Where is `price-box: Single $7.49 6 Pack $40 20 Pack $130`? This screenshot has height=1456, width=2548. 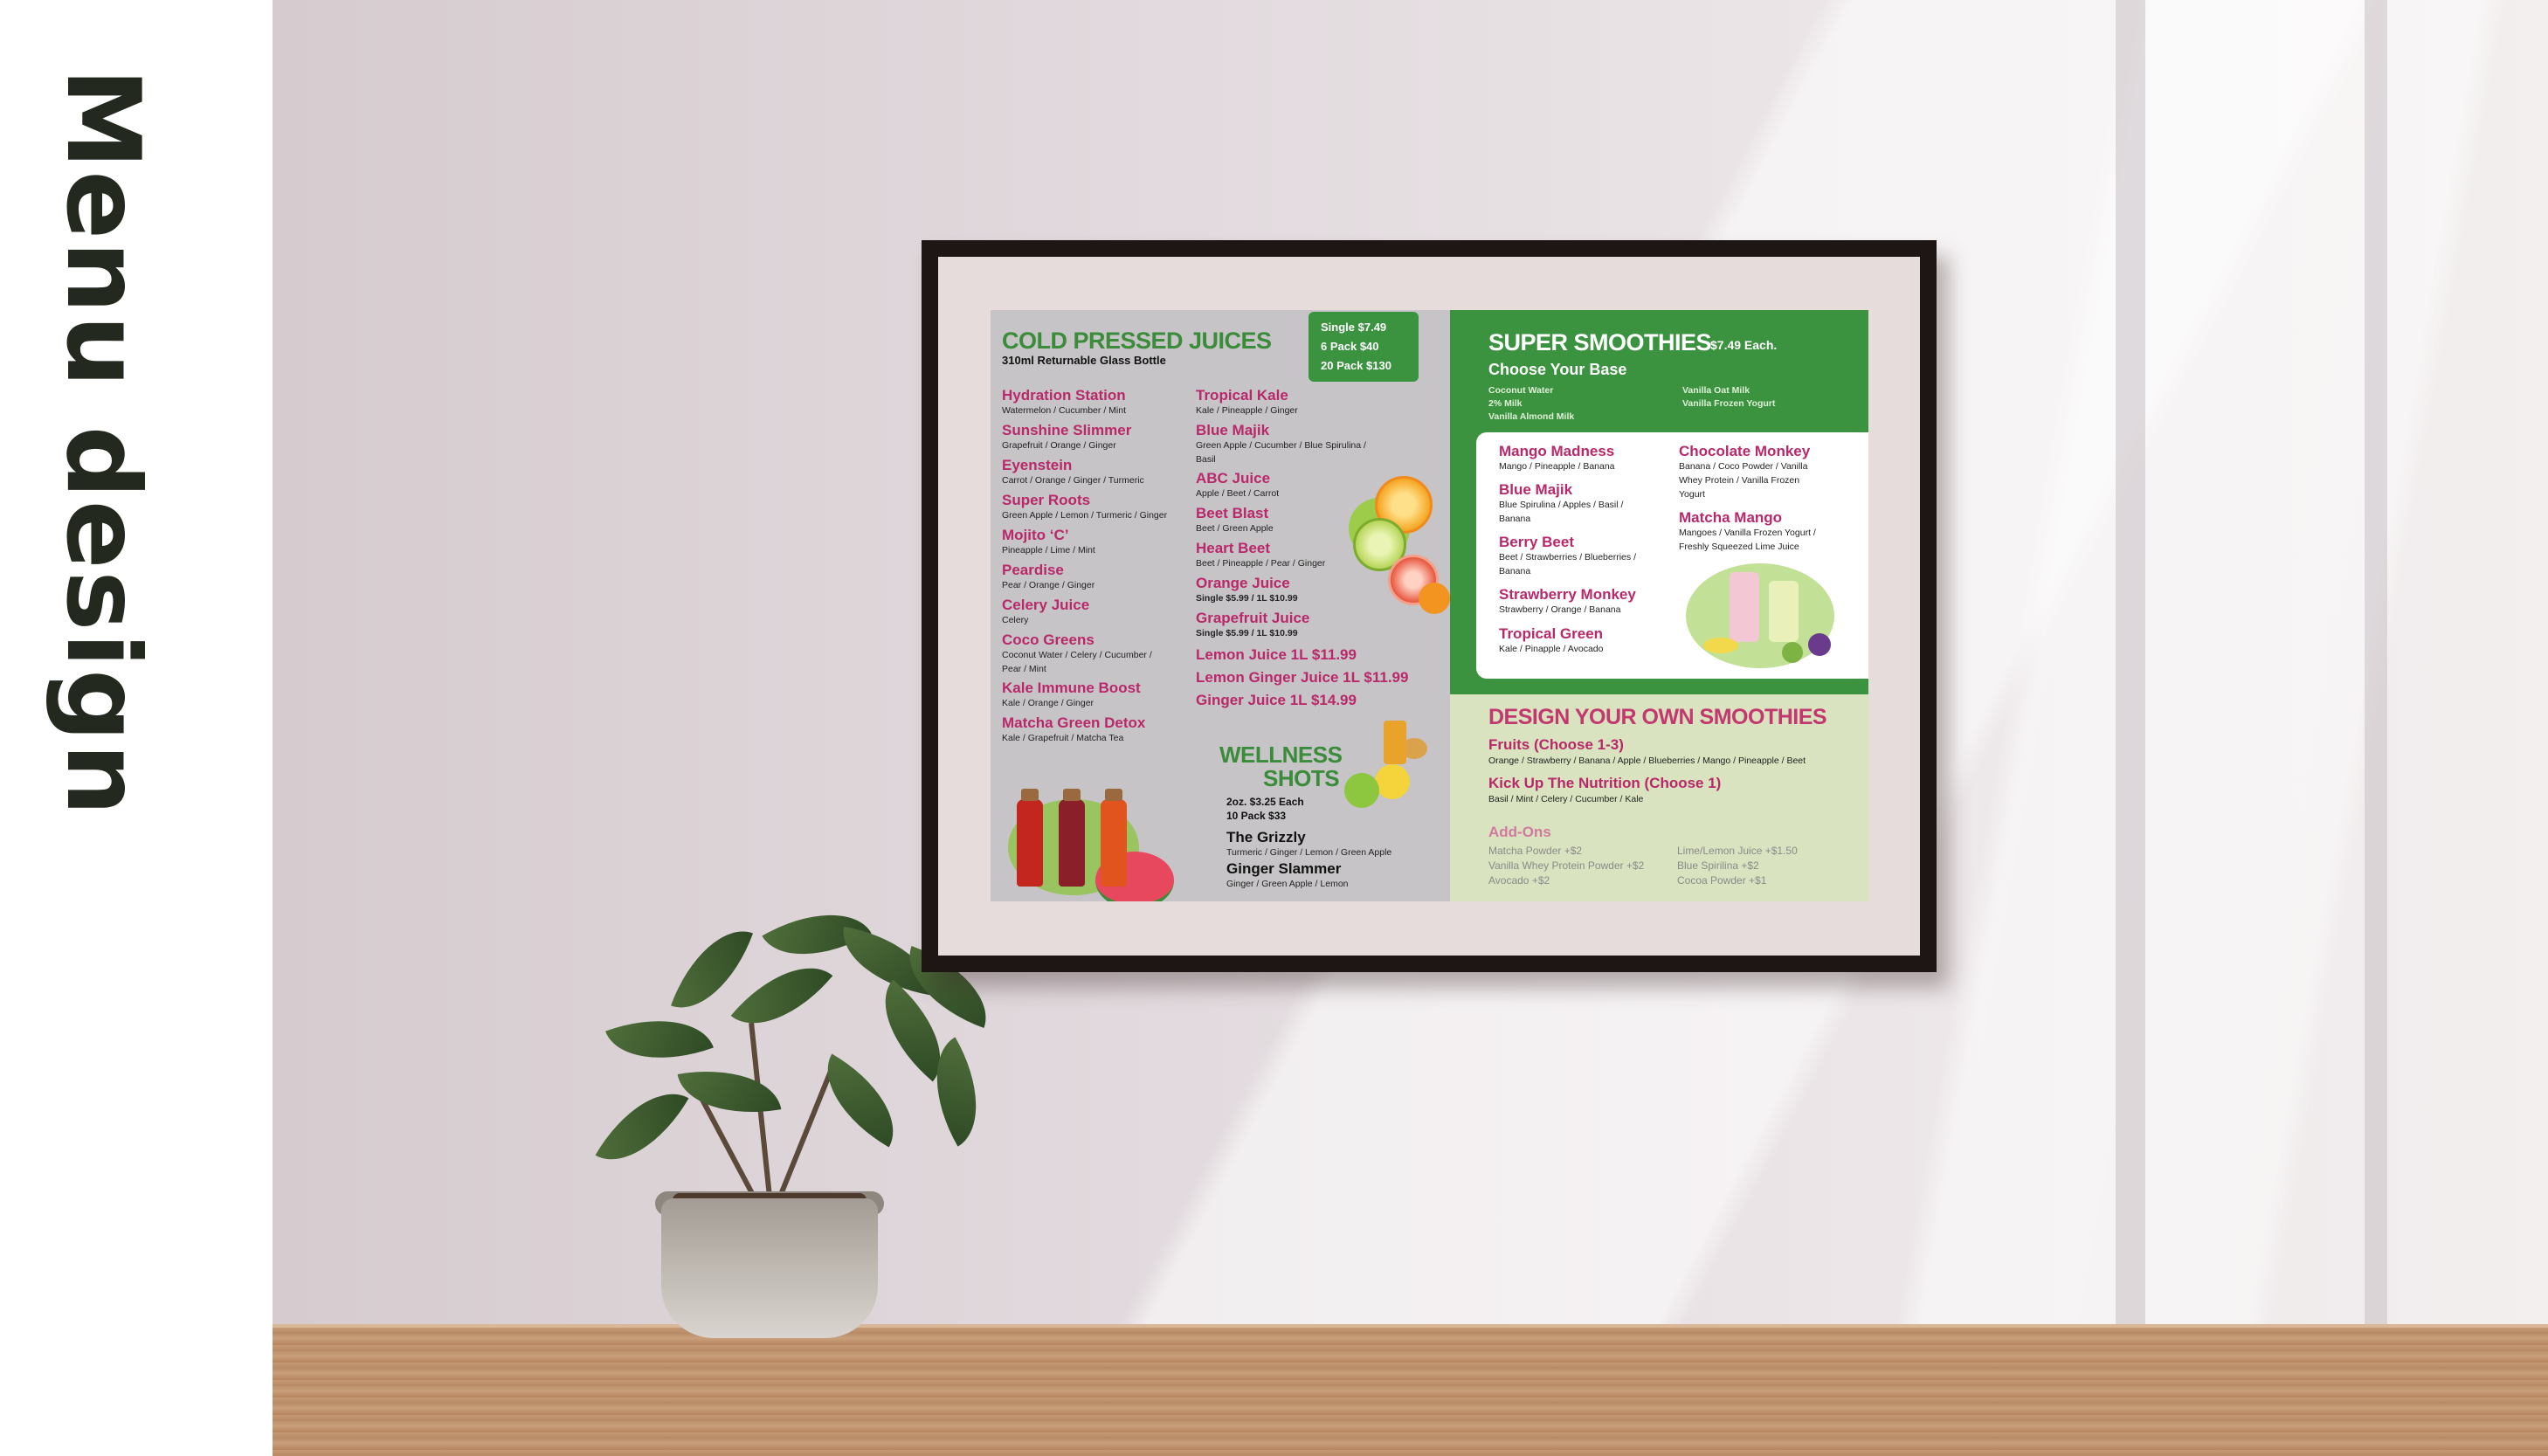
price-box: Single $7.49 6 Pack $40 20 Pack $130 is located at coordinates (1364, 347).